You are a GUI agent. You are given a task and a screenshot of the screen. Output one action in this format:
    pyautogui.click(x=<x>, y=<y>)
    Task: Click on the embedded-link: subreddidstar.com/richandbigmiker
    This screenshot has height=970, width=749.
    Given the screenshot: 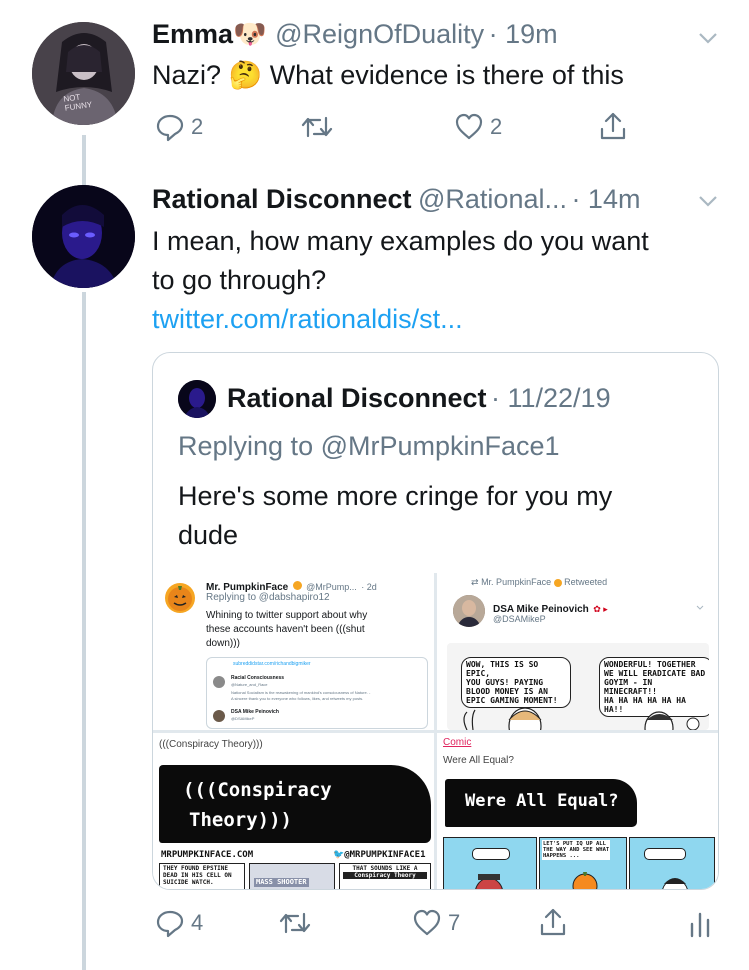 What is the action you would take?
    pyautogui.click(x=272, y=664)
    